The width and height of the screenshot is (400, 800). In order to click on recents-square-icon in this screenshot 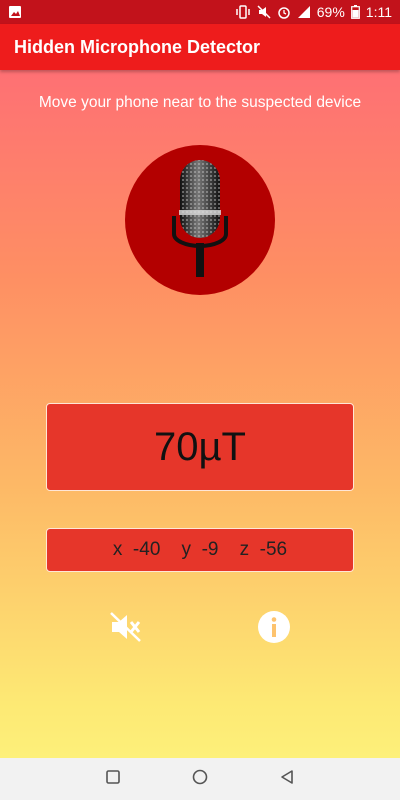, I will do `click(113, 779)`.